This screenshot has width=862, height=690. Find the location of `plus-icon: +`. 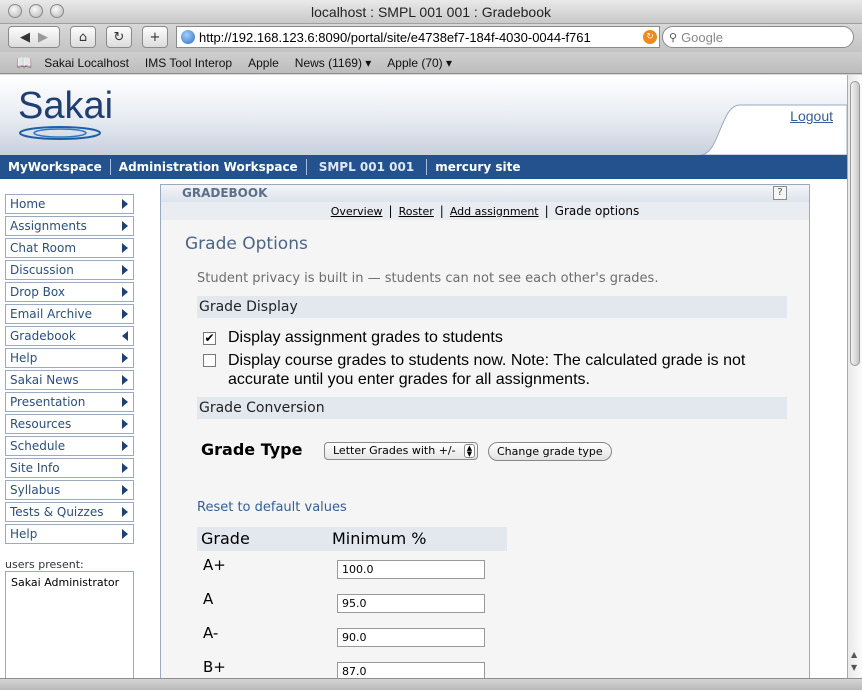

plus-icon: + is located at coordinates (155, 37).